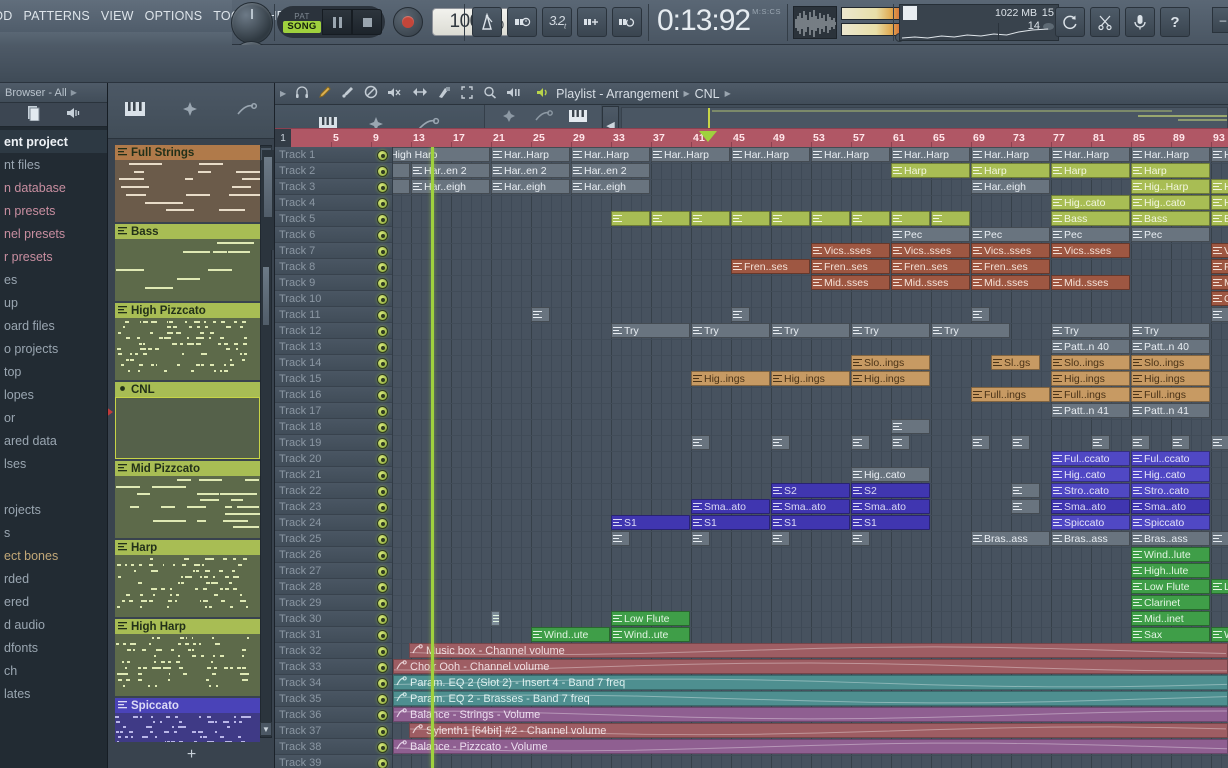 The image size is (1228, 768). What do you see at coordinates (187, 183) in the screenshot?
I see `pattern-item: Full Strings` at bounding box center [187, 183].